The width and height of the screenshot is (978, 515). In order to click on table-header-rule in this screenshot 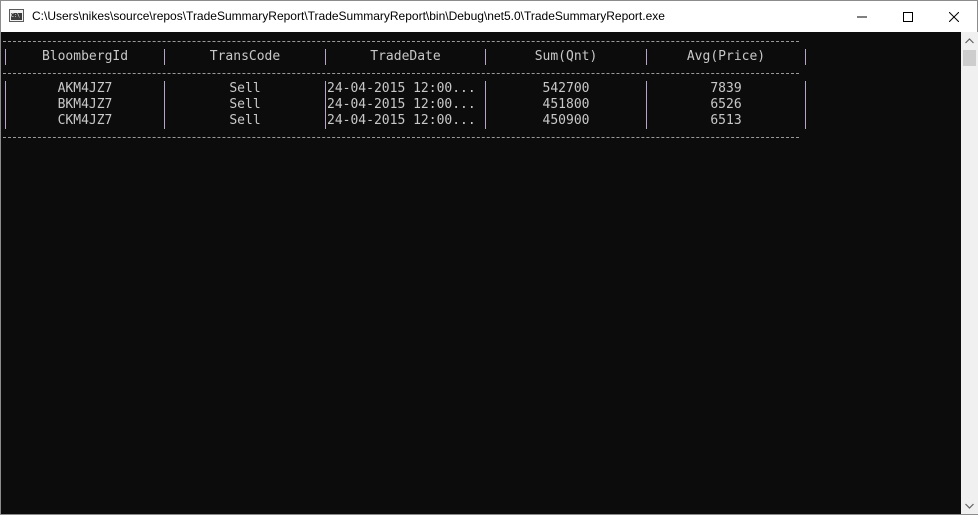, I will do `click(401, 73)`.